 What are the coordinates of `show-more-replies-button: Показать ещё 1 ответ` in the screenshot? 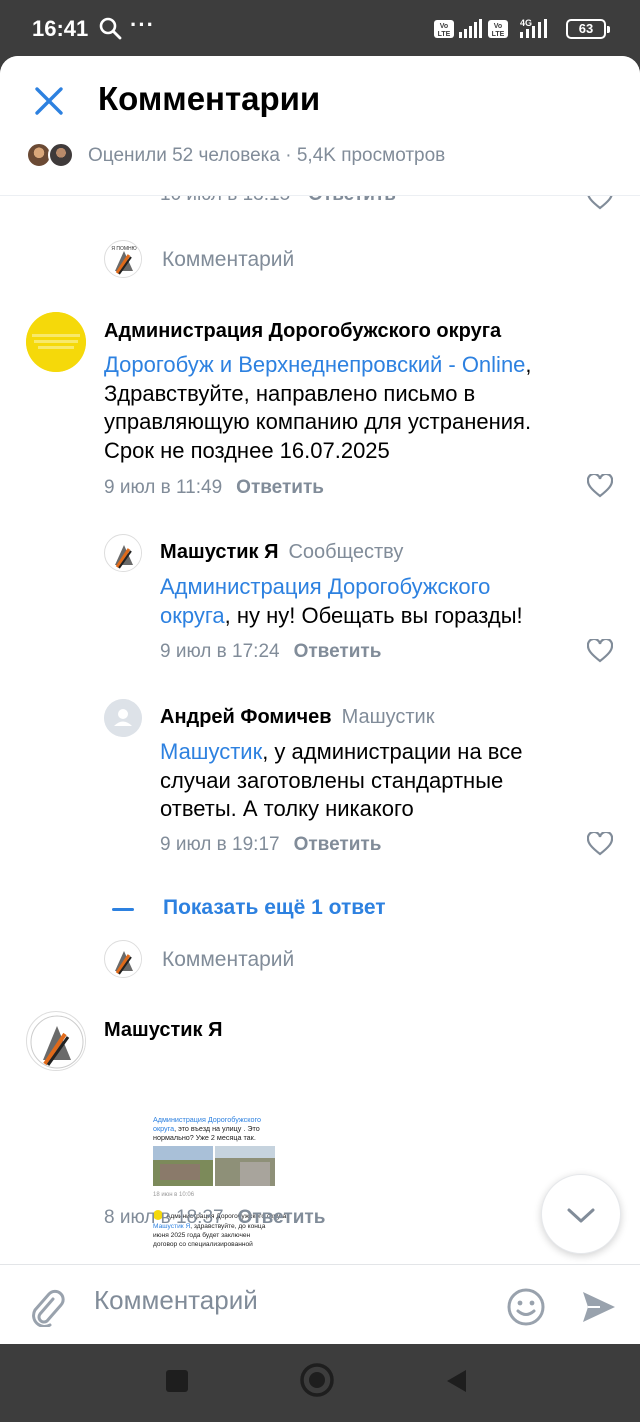 It's located at (272, 911).